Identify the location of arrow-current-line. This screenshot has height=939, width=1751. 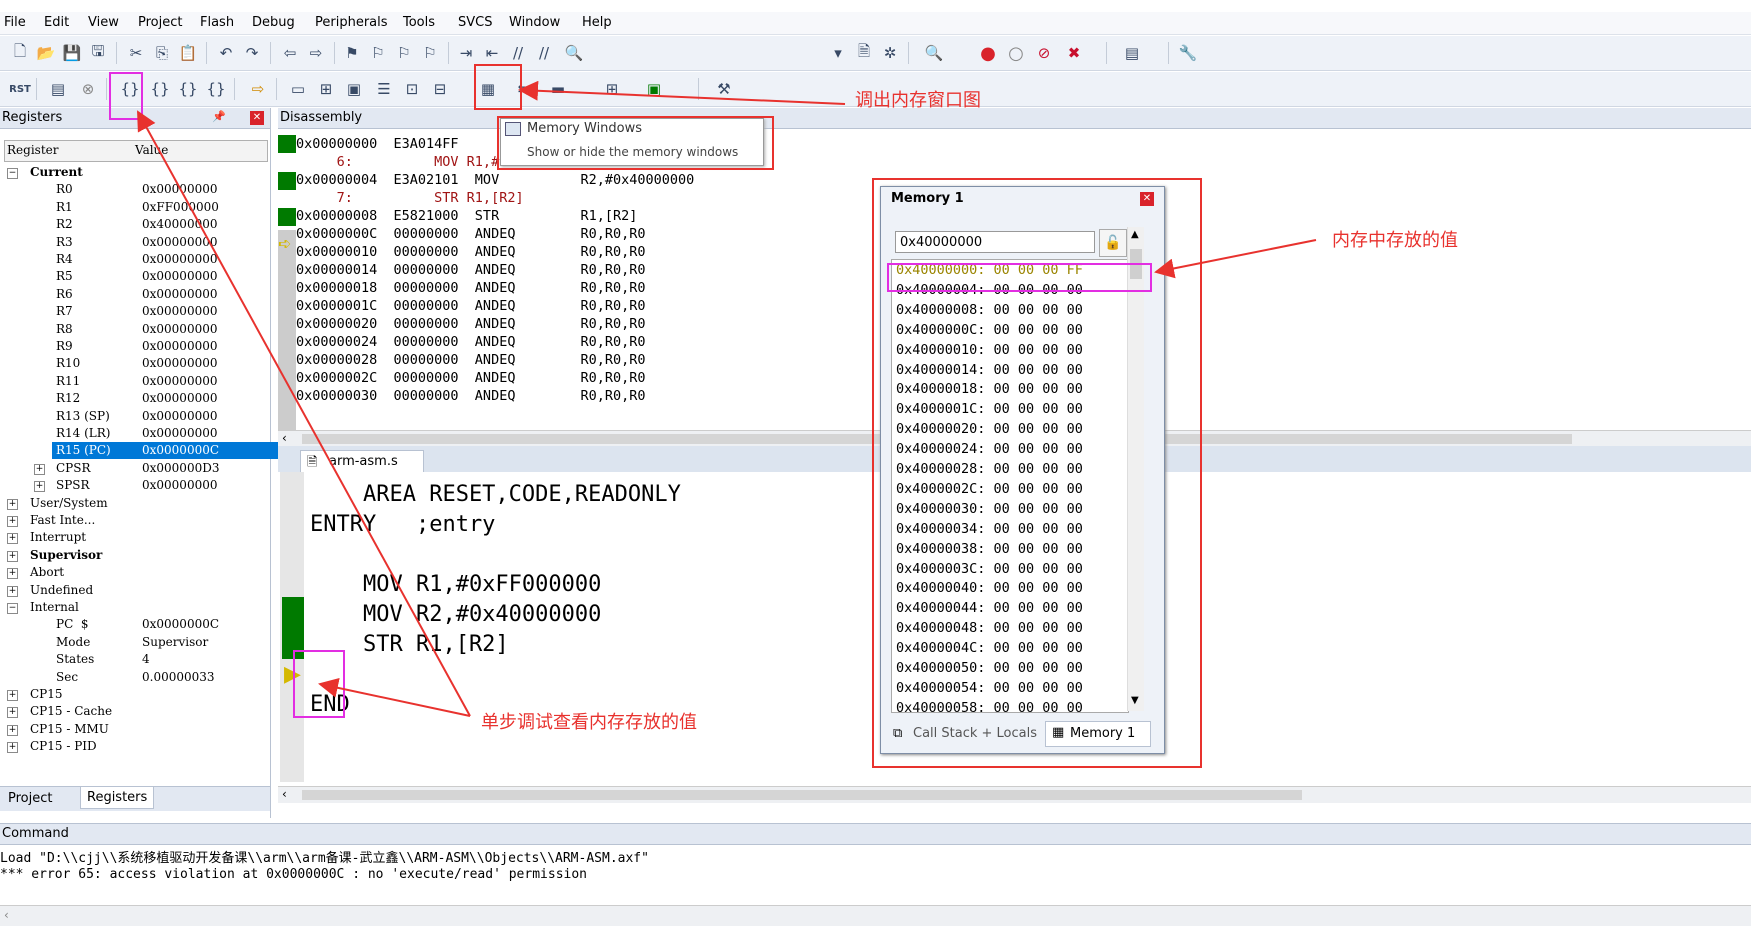
(394, 697).